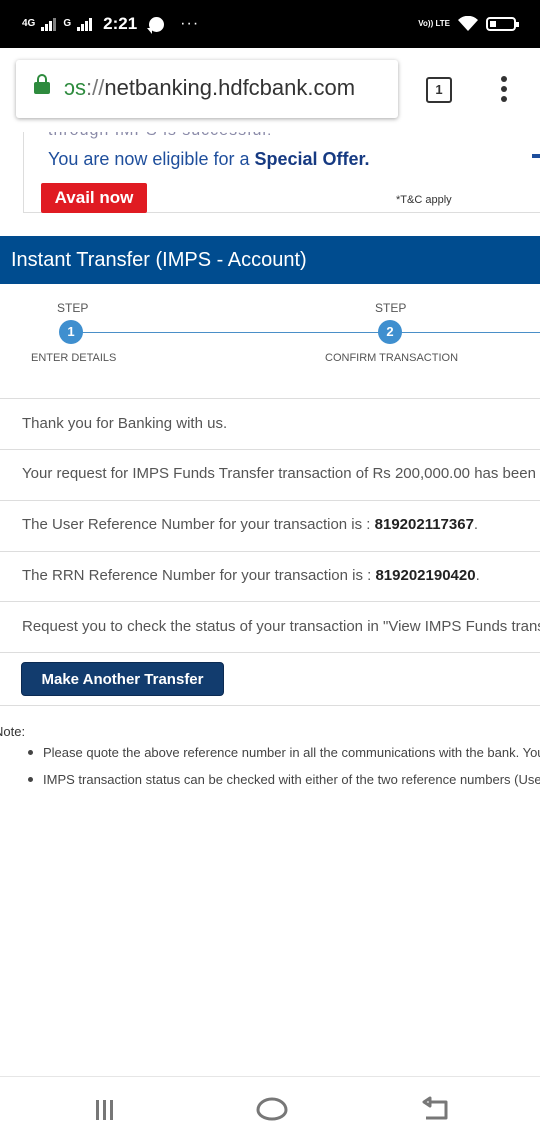 This screenshot has height=1140, width=540. What do you see at coordinates (120, 23) in the screenshot?
I see `clock: 2:21` at bounding box center [120, 23].